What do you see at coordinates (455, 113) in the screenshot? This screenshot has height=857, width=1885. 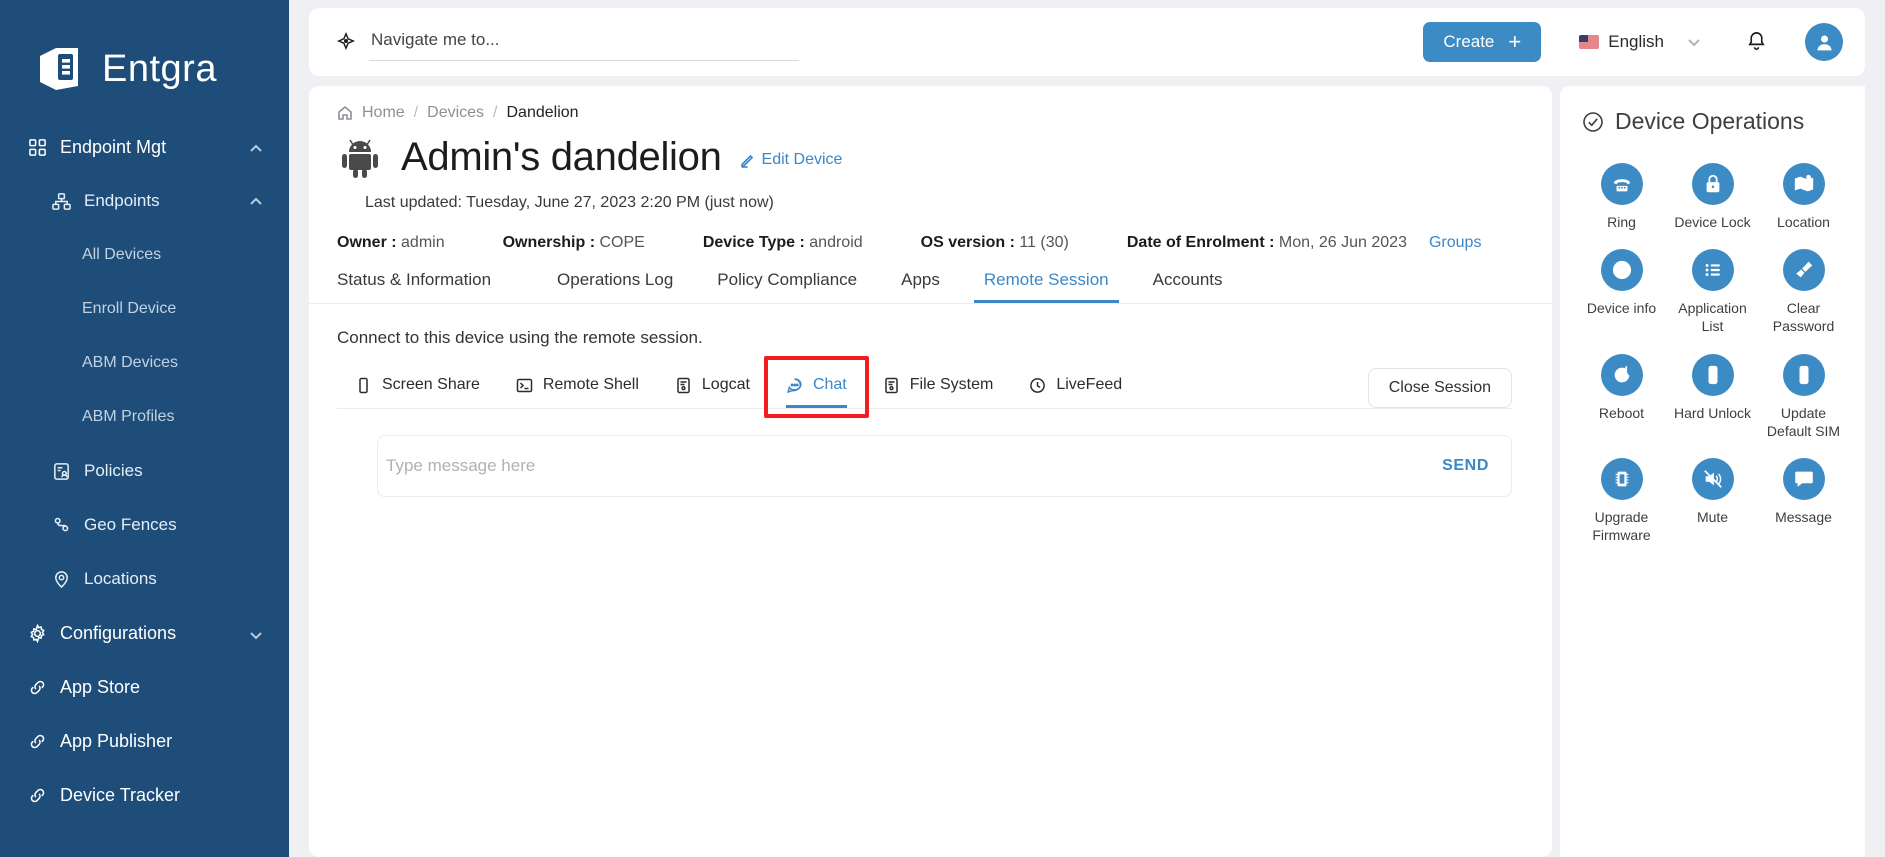 I see `breadcrumb-devices: Devices` at bounding box center [455, 113].